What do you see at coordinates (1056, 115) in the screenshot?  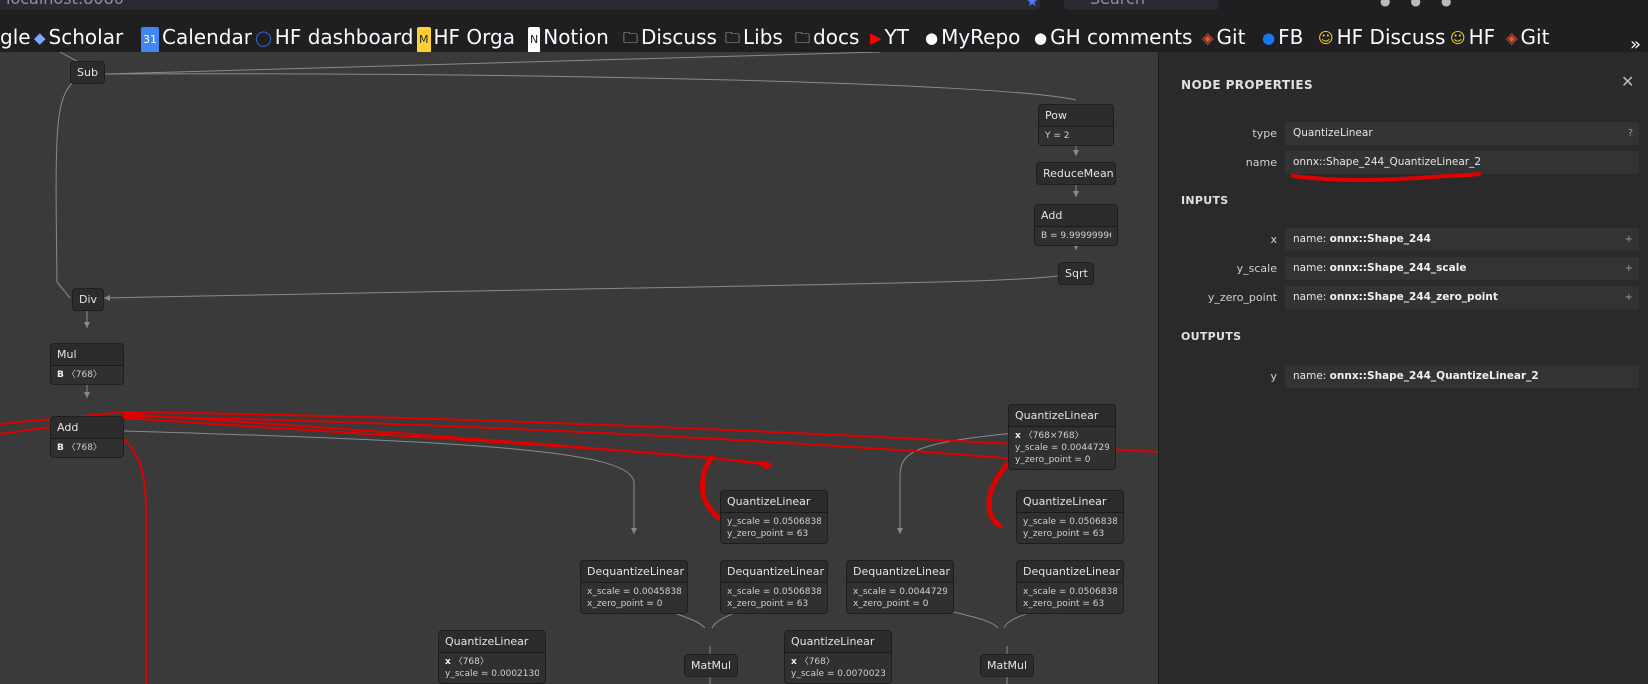 I see `node-title: Pow` at bounding box center [1056, 115].